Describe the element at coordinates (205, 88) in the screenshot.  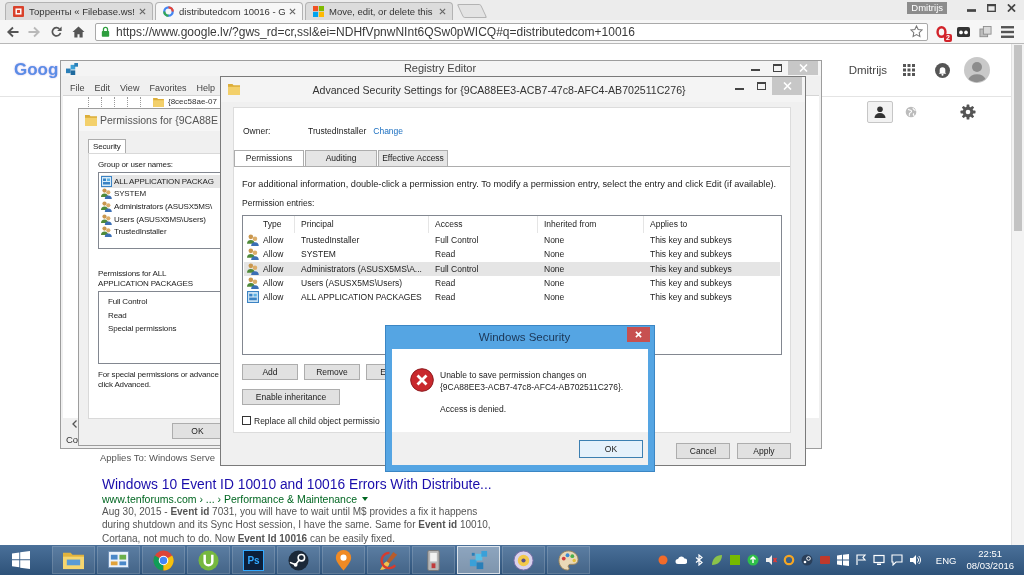
I see `menu-item: Help` at that location.